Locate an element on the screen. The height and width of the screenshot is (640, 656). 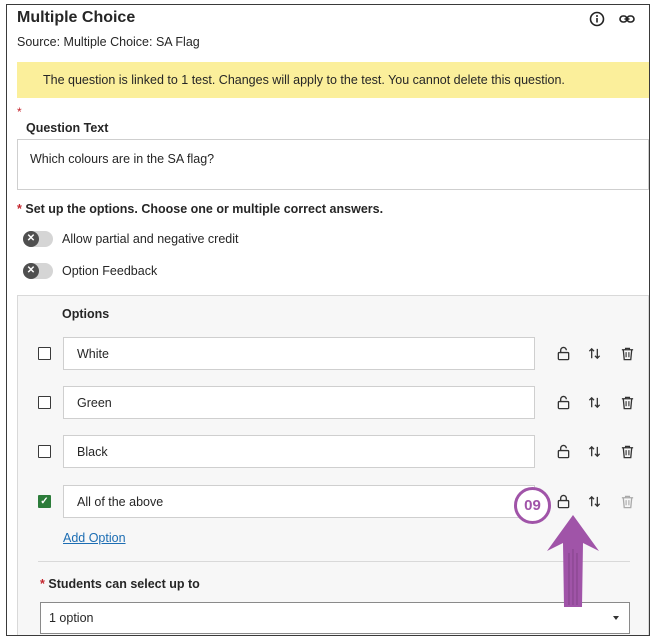
option-input: Black is located at coordinates (299, 451).